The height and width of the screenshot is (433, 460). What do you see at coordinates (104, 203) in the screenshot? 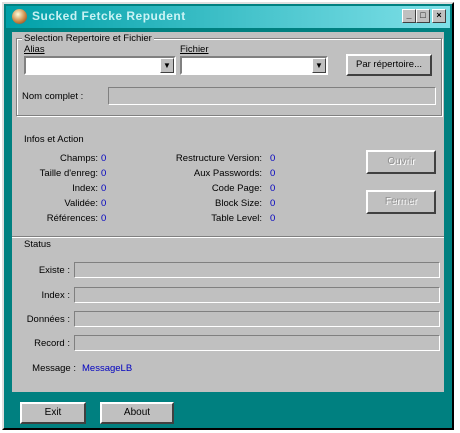
I see `validee-value: 0` at bounding box center [104, 203].